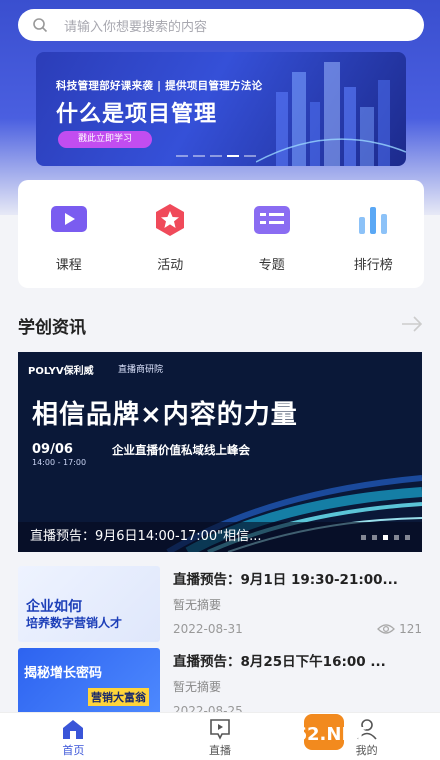 The image size is (440, 760). I want to click on quick-nav-courses: 课程, so click(69, 236).